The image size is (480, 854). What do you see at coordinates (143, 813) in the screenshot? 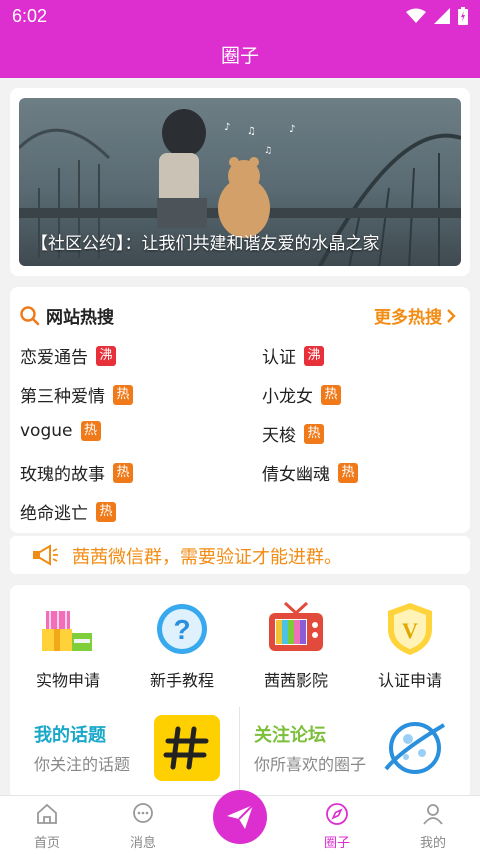
I see `message-icon` at bounding box center [143, 813].